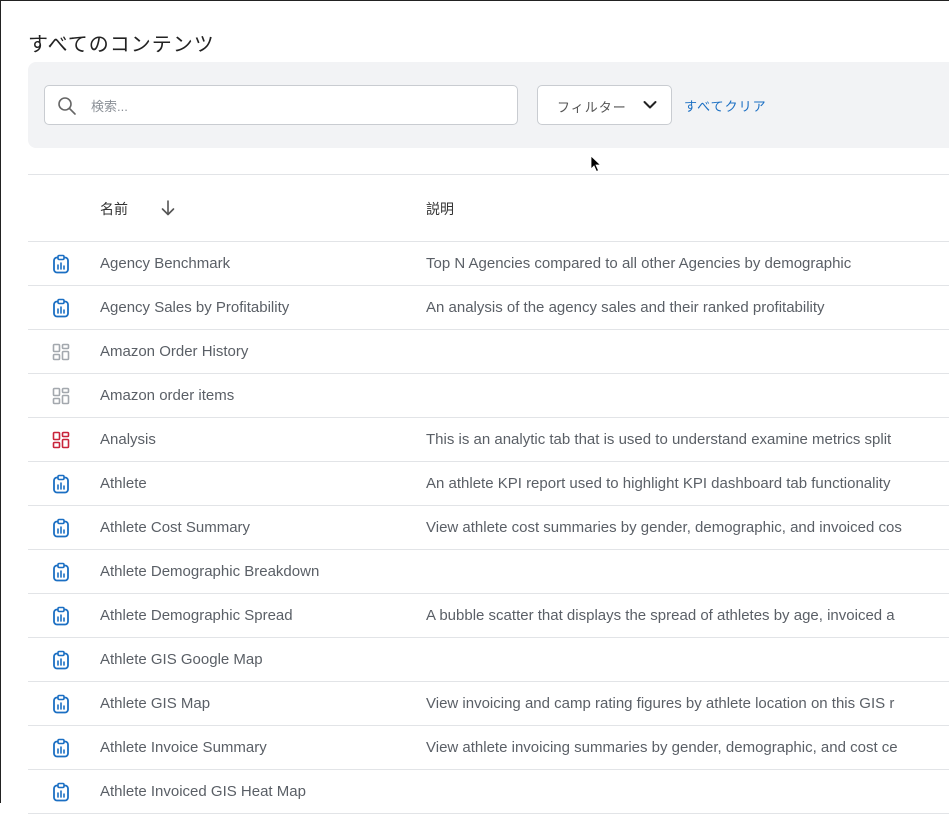 This screenshot has width=949, height=814. Describe the element at coordinates (301, 106) in the screenshot. I see `search-input` at that location.